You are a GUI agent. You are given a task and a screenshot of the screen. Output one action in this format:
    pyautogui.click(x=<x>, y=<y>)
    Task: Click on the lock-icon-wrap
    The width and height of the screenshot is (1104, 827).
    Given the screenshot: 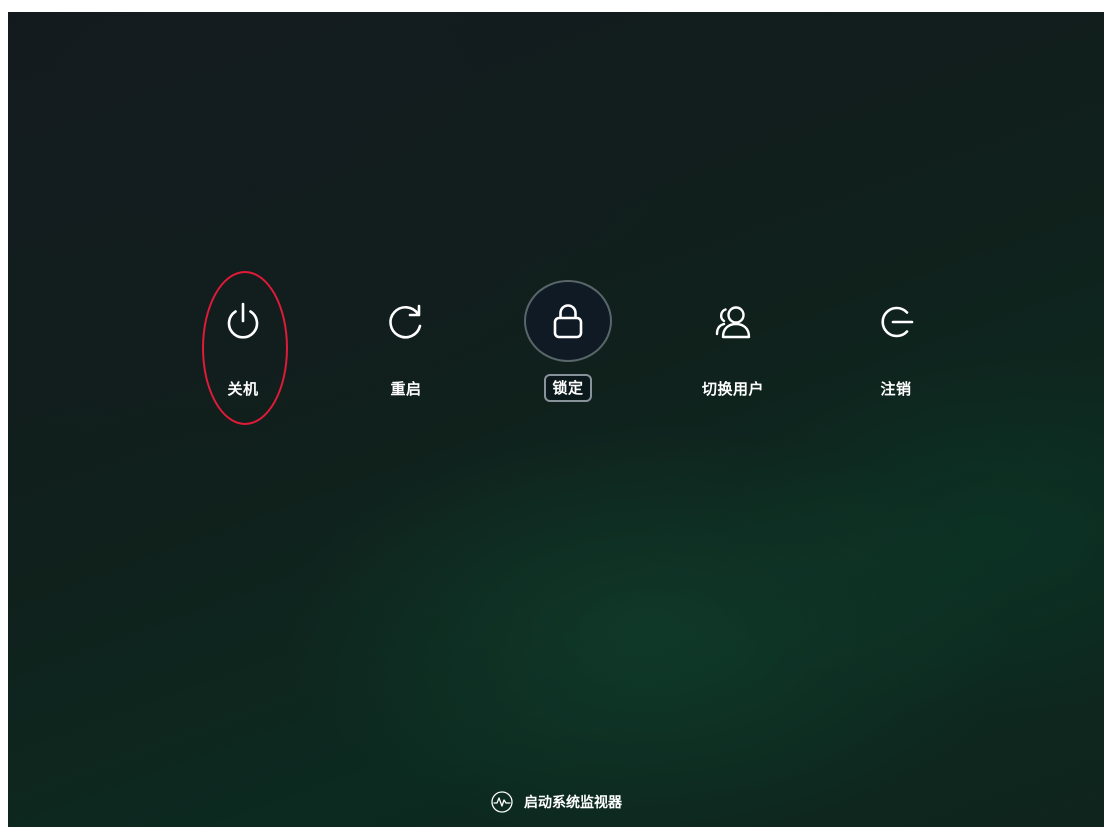 What is the action you would take?
    pyautogui.click(x=568, y=321)
    